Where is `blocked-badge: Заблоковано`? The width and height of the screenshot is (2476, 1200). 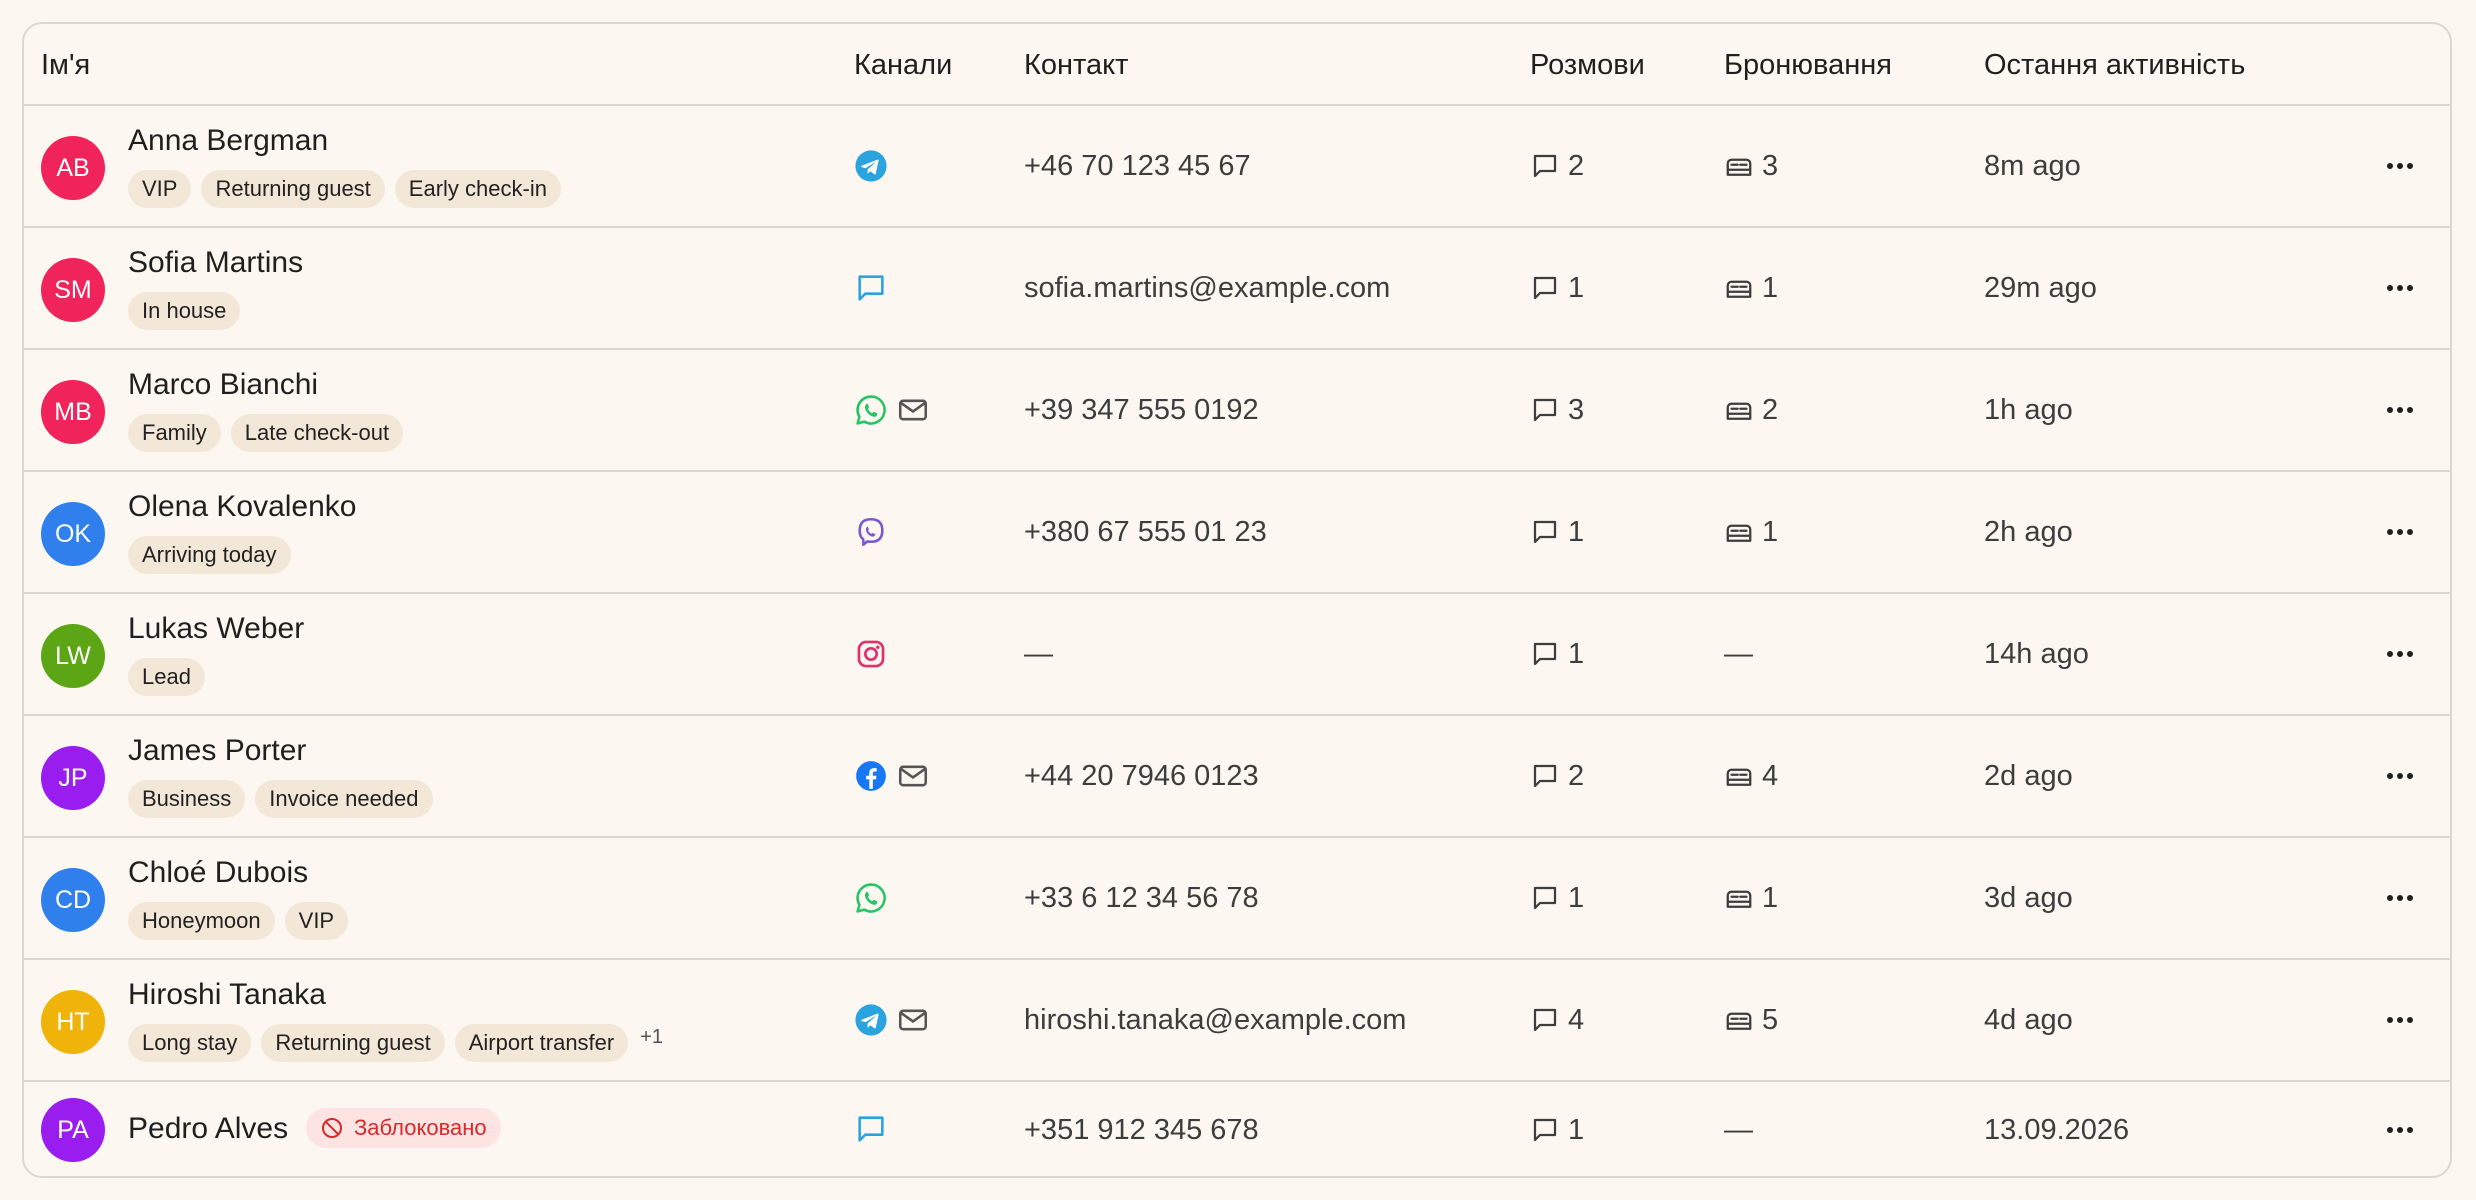 blocked-badge: Заблоковано is located at coordinates (403, 1128).